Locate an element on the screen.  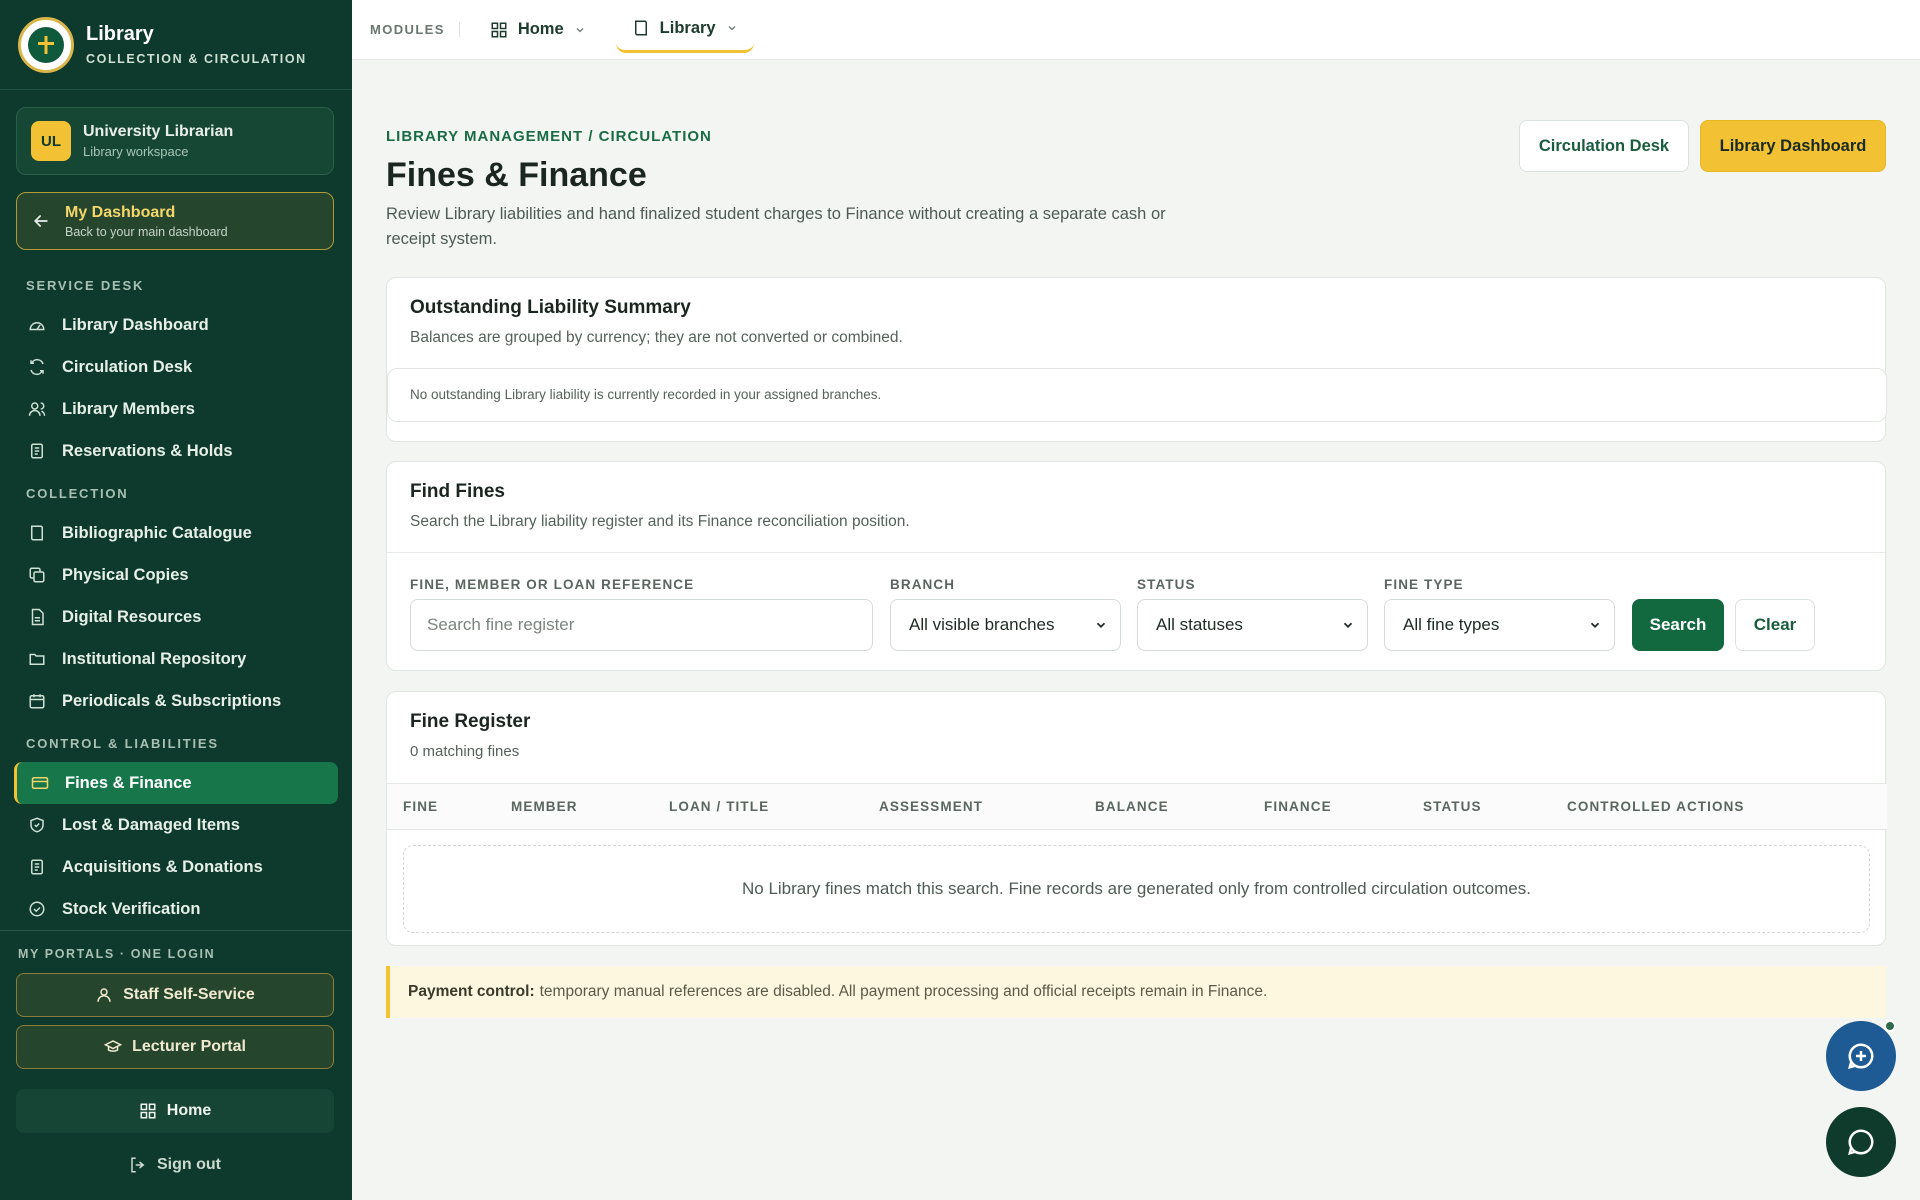
refresh-icon is located at coordinates (37, 367).